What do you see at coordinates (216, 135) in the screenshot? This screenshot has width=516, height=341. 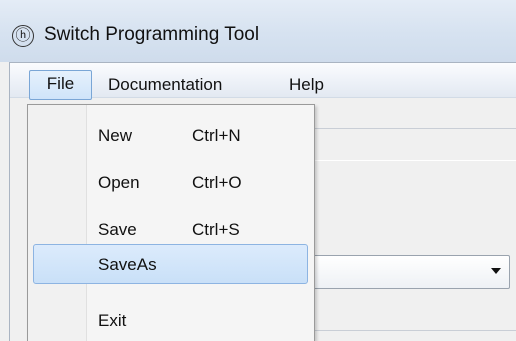 I see `menu-item-shortcut: Ctrl+N` at bounding box center [216, 135].